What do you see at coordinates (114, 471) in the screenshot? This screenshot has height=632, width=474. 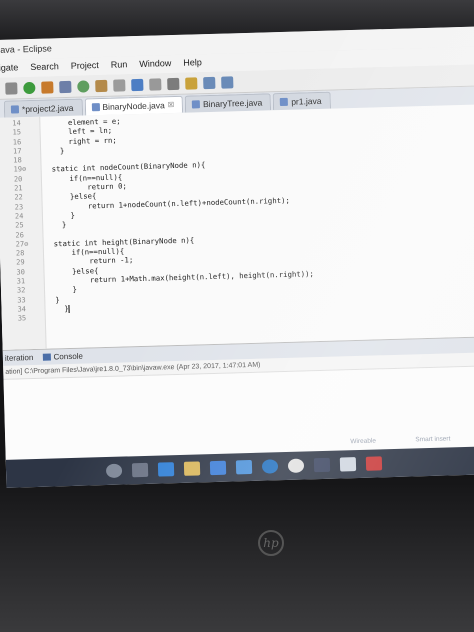 I see `cortana-icon` at bounding box center [114, 471].